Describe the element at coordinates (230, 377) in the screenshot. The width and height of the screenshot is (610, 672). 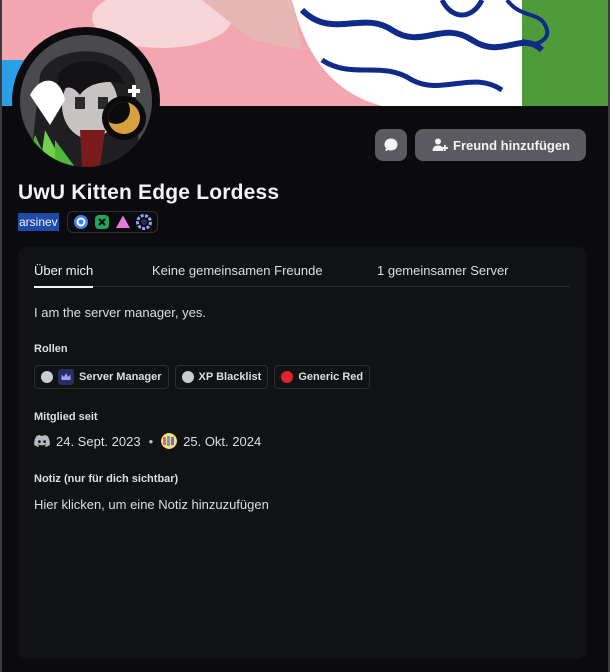
I see `role-label: XP Blacklist` at that location.